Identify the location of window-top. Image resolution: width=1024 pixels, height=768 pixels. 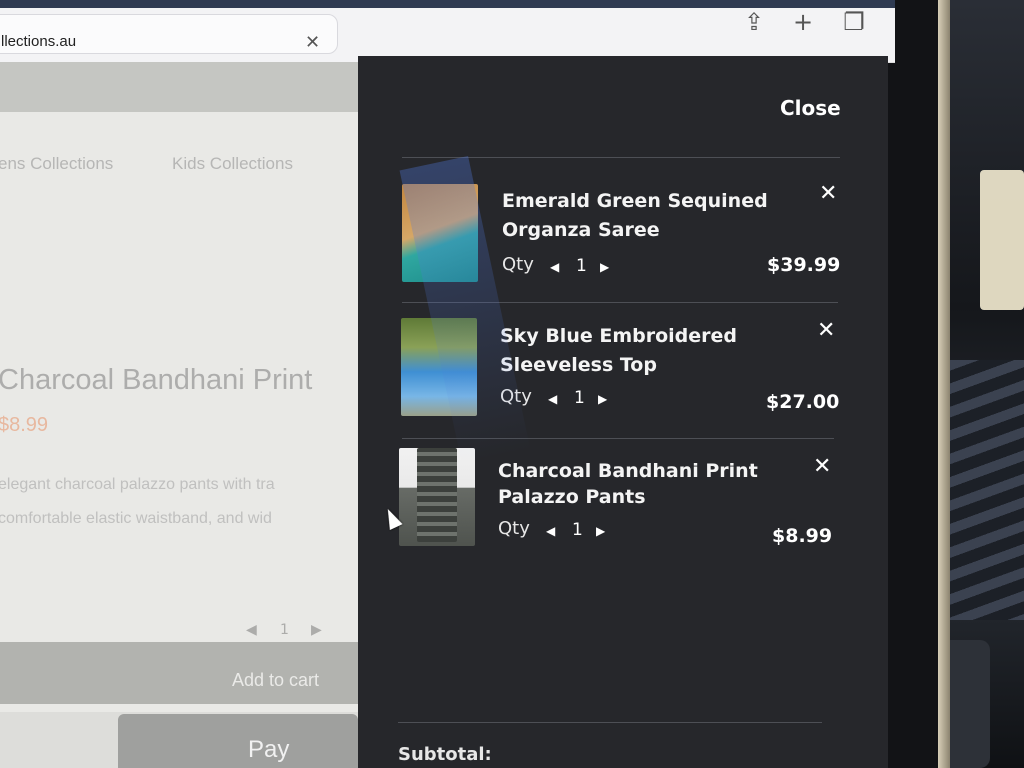
(447, 4).